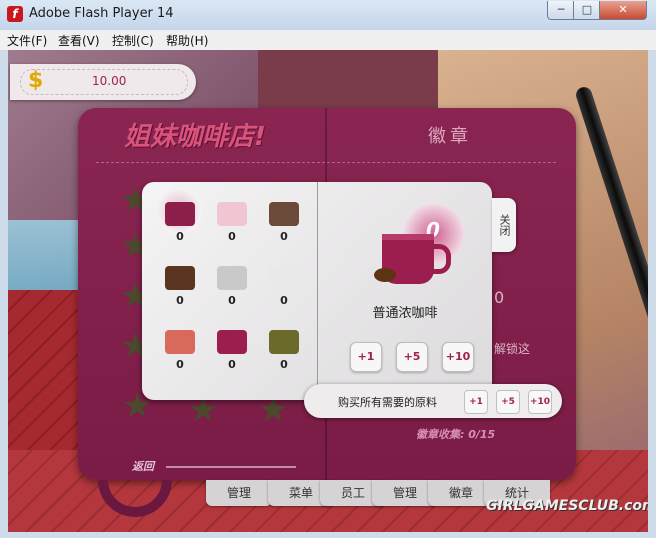 This screenshot has height=538, width=656. Describe the element at coordinates (540, 402) in the screenshot. I see `buy-all-10-button: +10` at that location.